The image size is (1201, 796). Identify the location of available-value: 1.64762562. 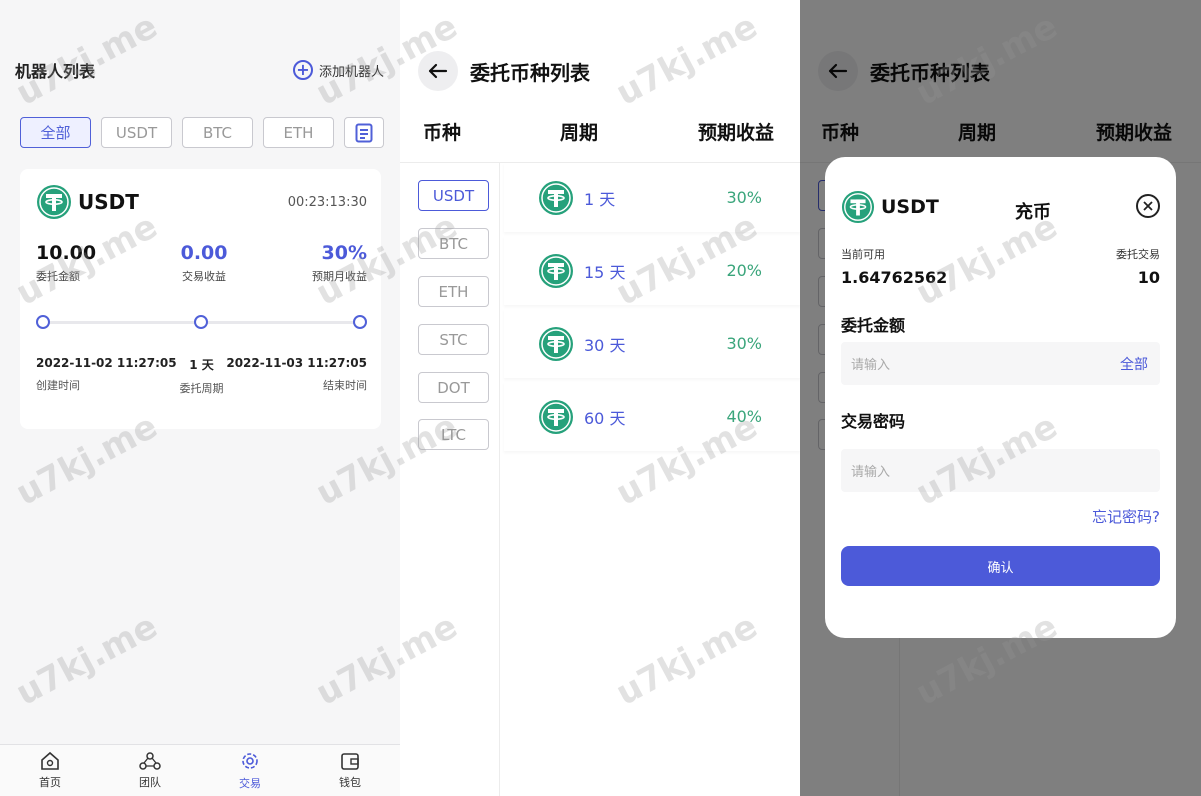
(894, 277).